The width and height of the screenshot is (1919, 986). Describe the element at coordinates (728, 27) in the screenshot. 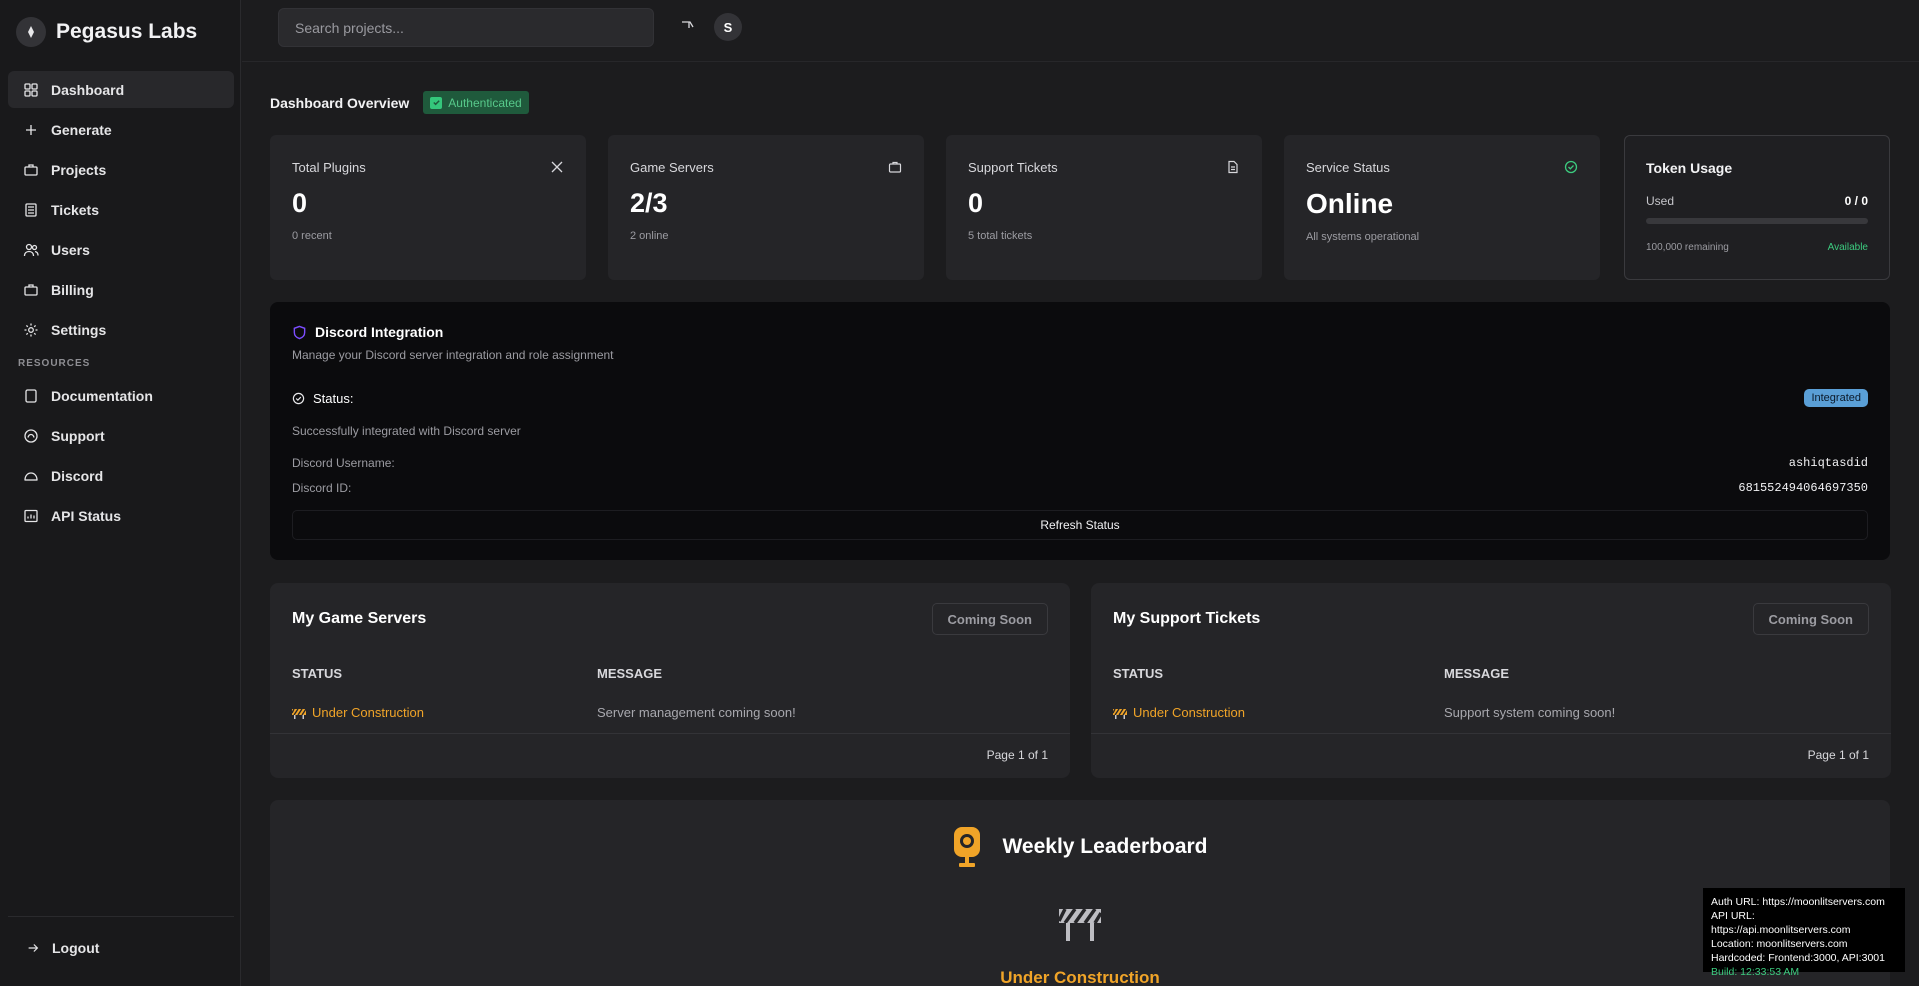

I see `avatar: S` at that location.